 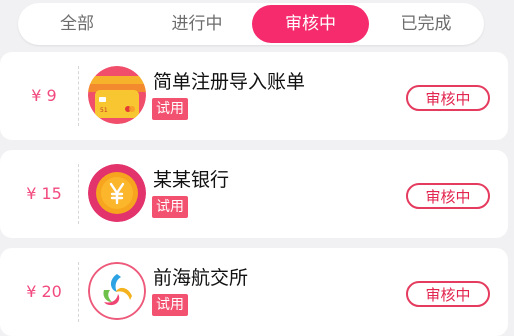 I want to click on yen-coin-icon, so click(x=117, y=193).